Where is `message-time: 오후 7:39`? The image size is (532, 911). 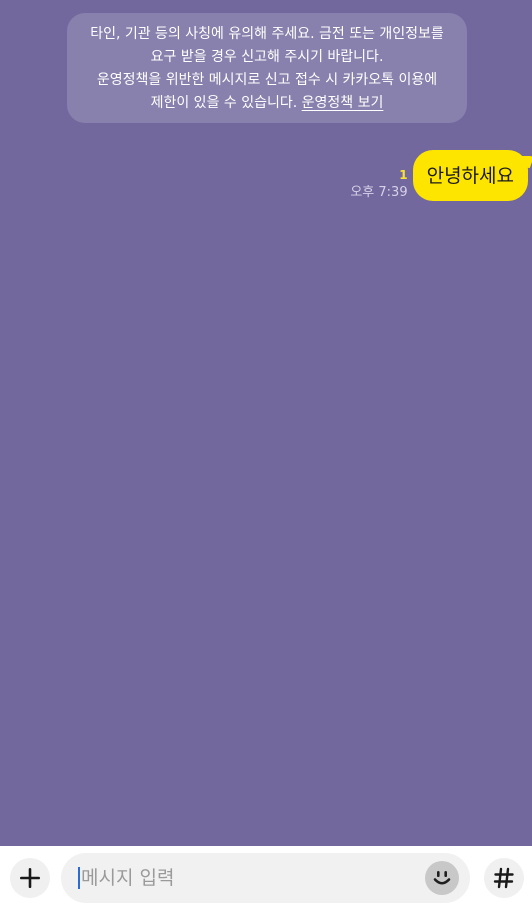 message-time: 오후 7:39 is located at coordinates (379, 192).